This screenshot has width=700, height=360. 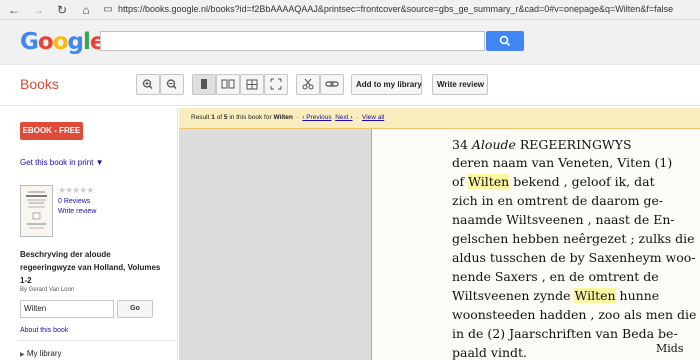 What do you see at coordinates (292, 41) in the screenshot?
I see `search-input` at bounding box center [292, 41].